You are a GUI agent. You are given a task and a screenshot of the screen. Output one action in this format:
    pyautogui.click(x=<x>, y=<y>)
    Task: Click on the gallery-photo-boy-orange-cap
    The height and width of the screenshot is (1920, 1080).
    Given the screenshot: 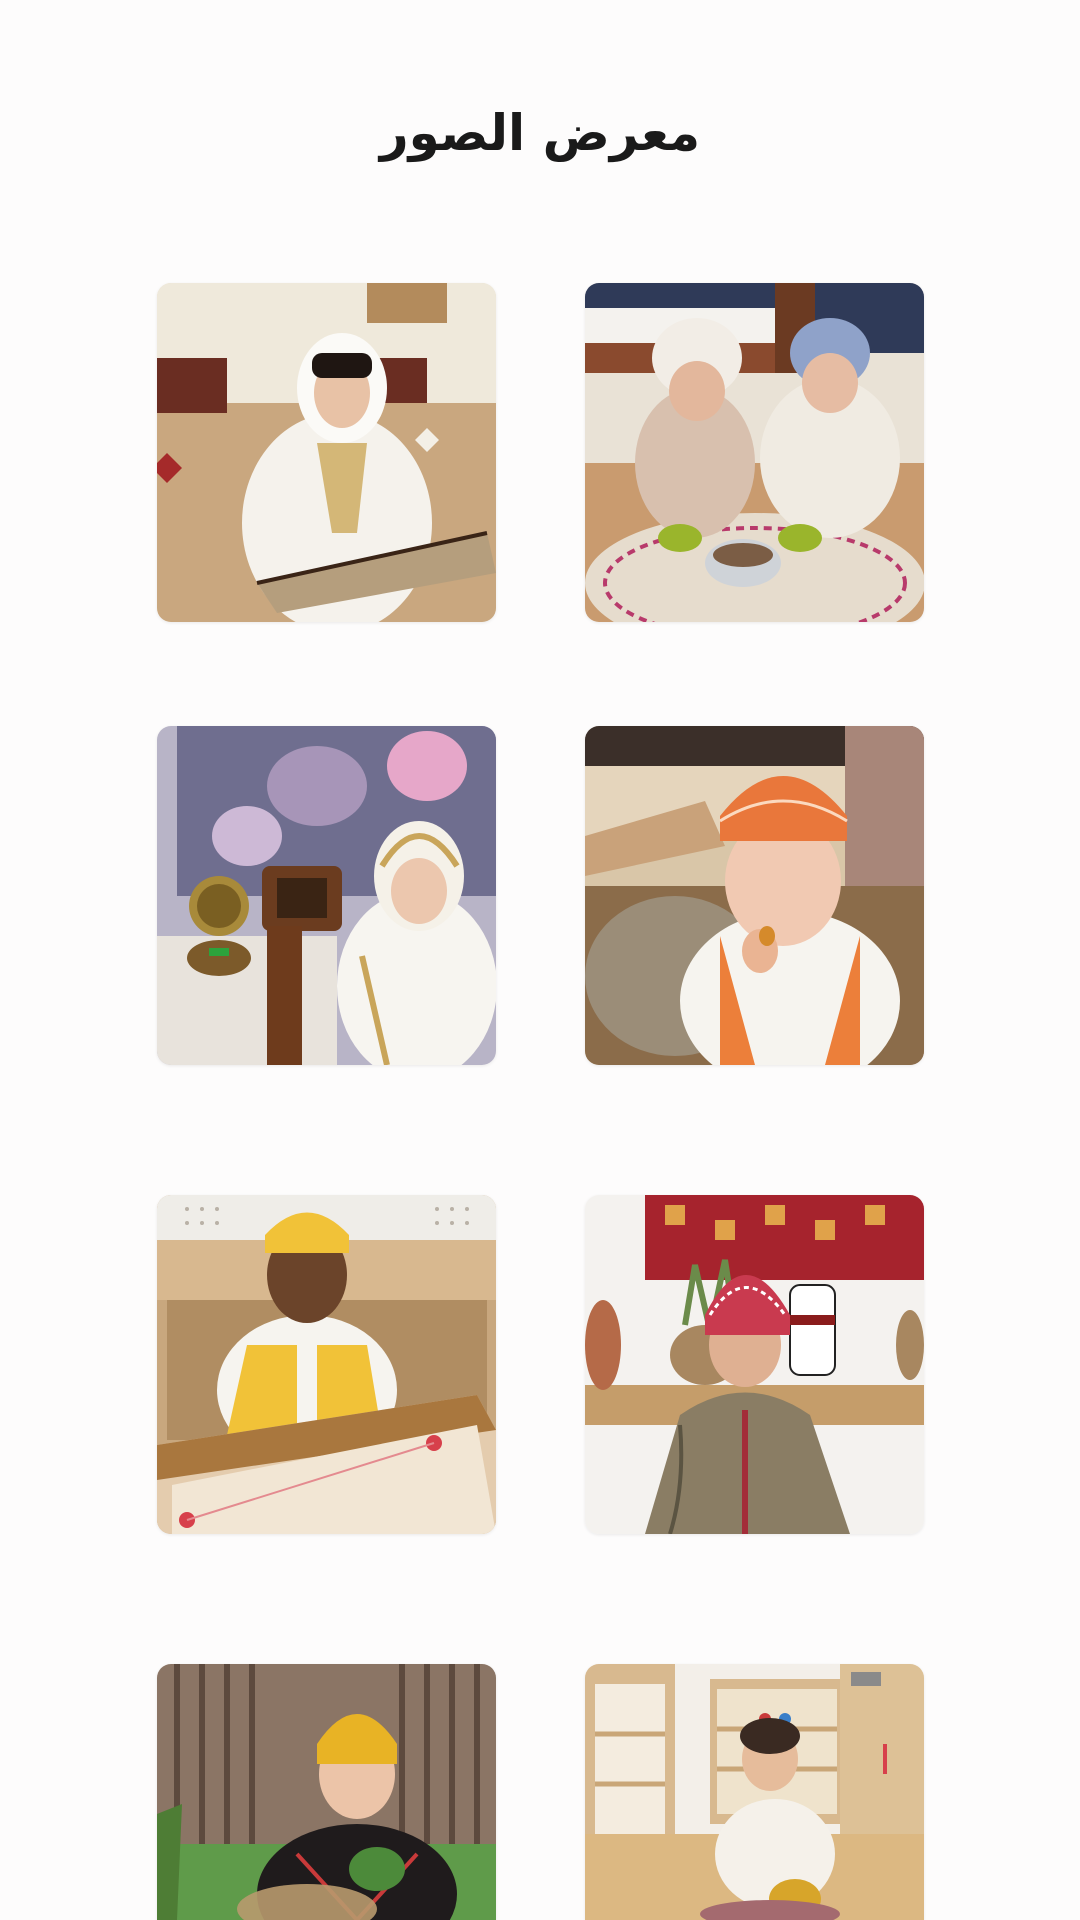 What is the action you would take?
    pyautogui.click(x=754, y=895)
    